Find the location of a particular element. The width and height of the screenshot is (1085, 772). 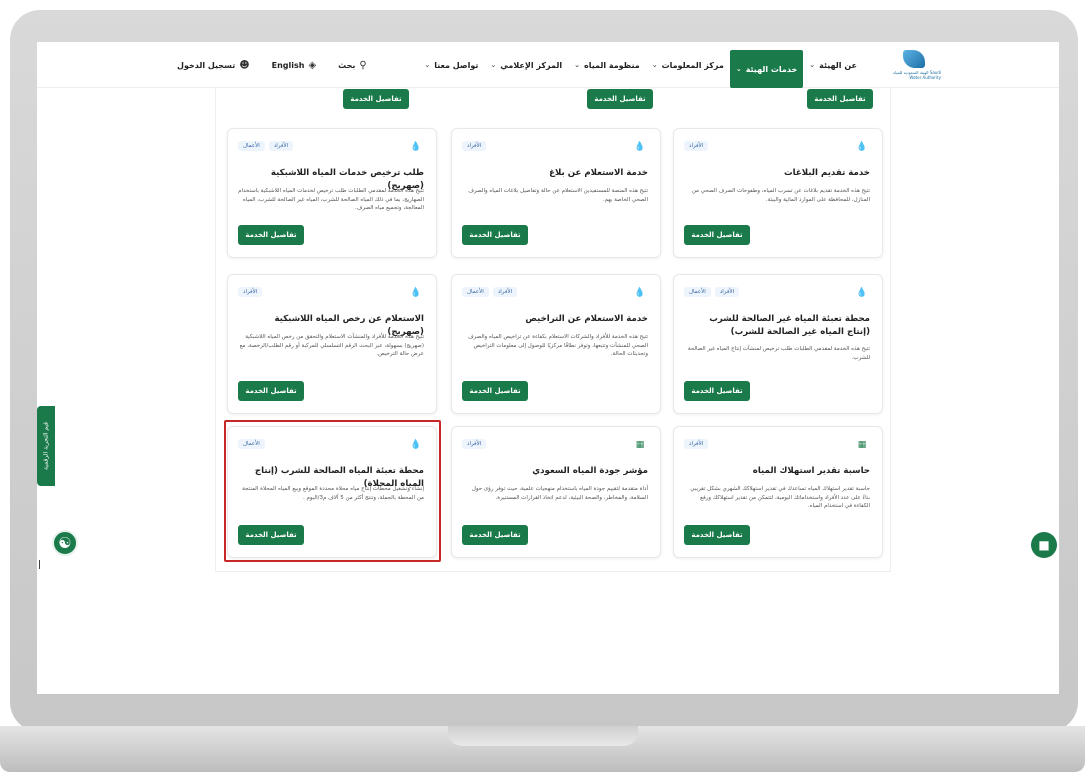

header-tools: تسجيل الدخول ☻ English ◈ بحث ⚲ is located at coordinates (272, 65).